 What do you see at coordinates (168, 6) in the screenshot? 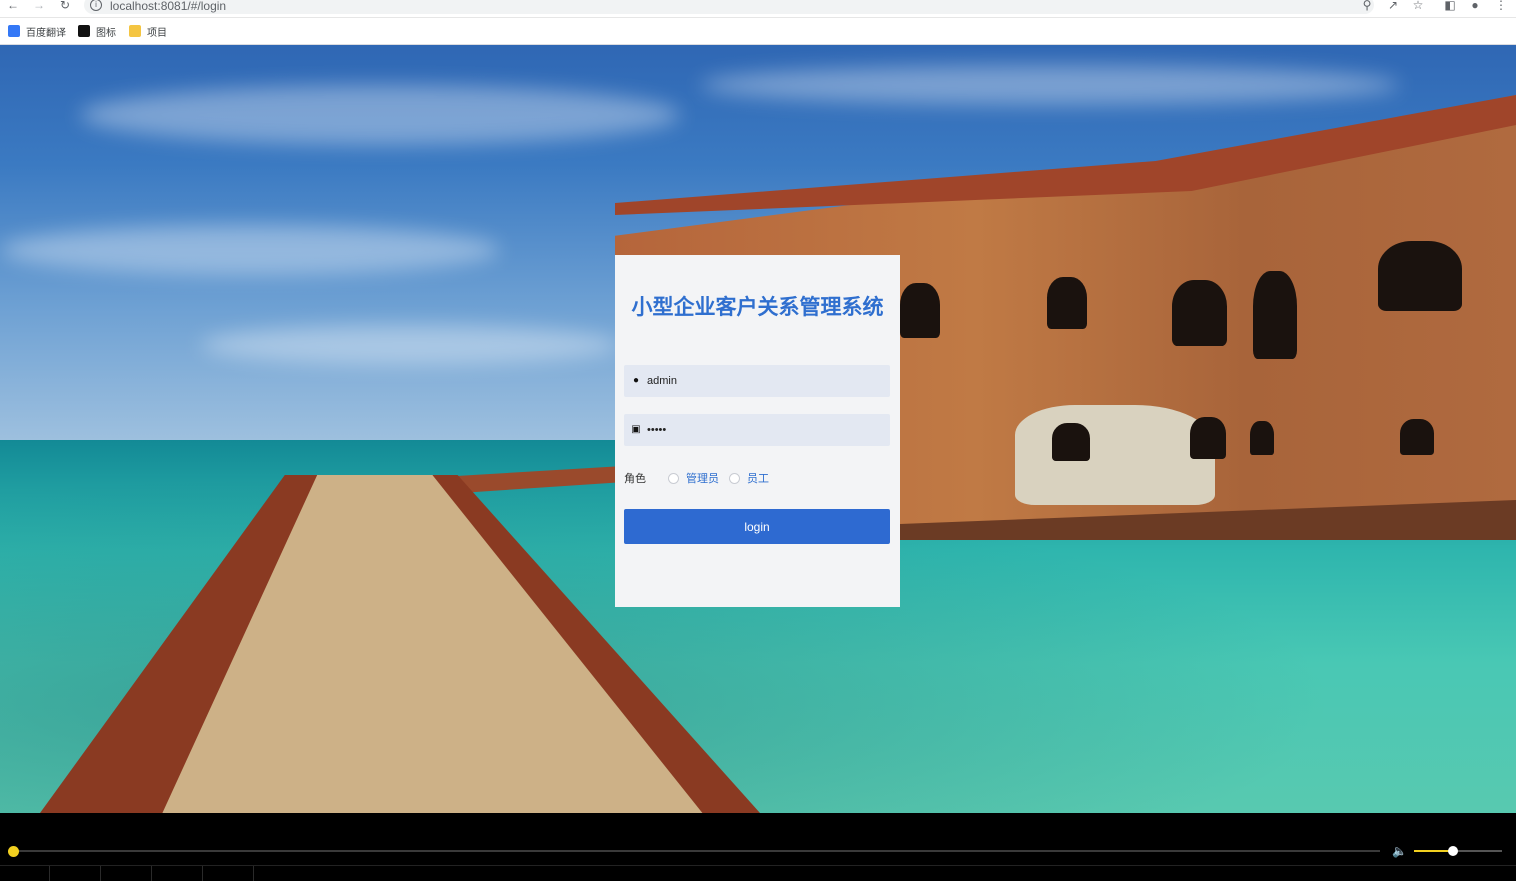
I see `address-url: localhost:8081/#/login` at bounding box center [168, 6].